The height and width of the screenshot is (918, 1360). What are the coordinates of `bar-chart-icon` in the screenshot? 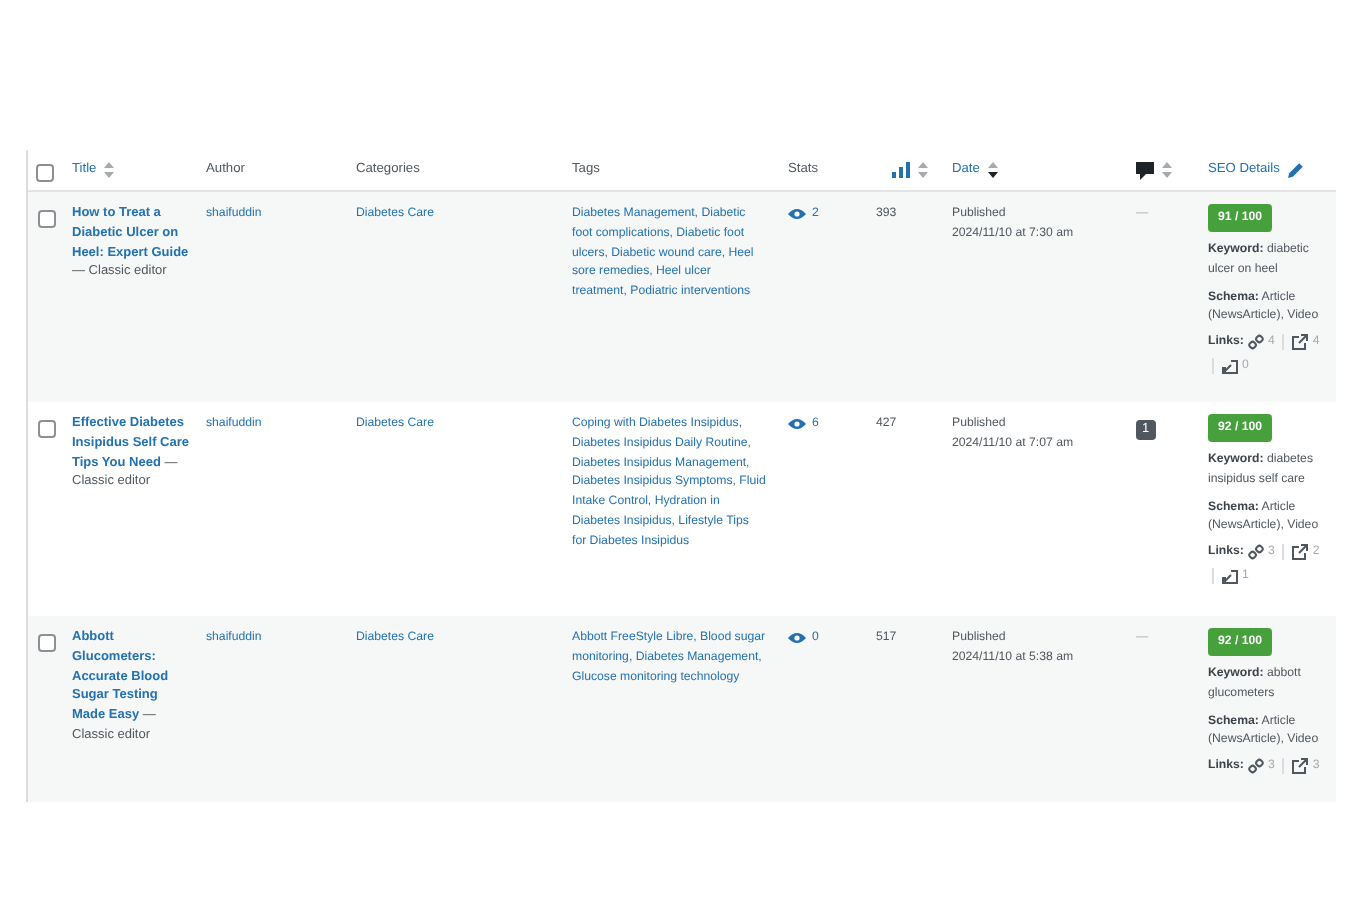 It's located at (901, 170).